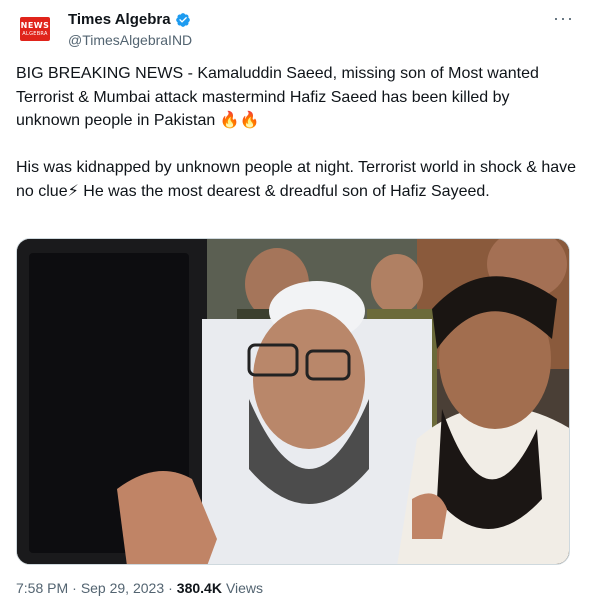  I want to click on verified-badge-icon, so click(183, 20).